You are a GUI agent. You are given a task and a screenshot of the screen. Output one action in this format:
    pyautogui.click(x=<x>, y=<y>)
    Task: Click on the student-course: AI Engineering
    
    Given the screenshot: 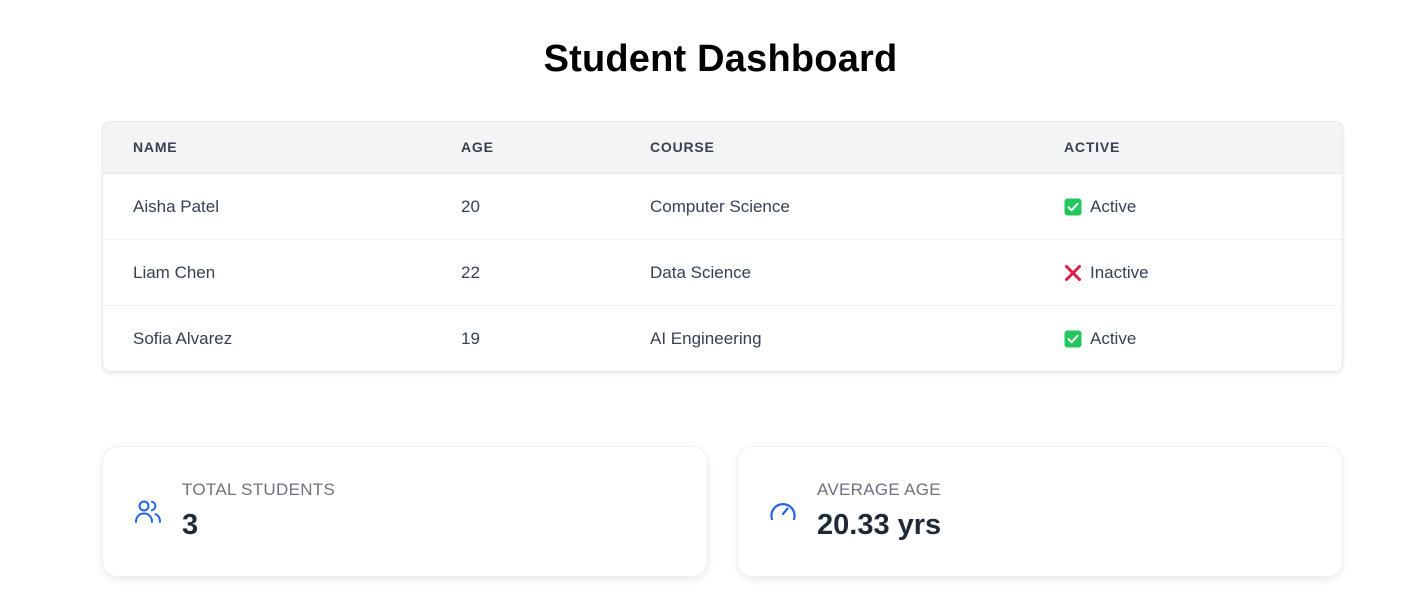 What is the action you would take?
    pyautogui.click(x=706, y=338)
    